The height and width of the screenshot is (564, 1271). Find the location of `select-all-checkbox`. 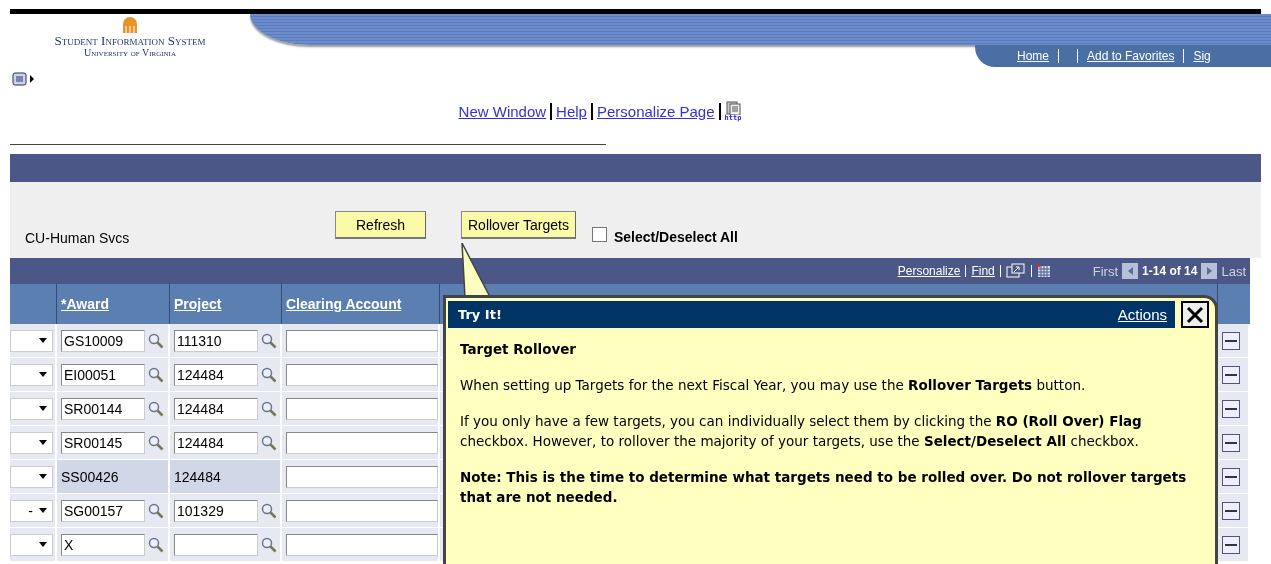

select-all-checkbox is located at coordinates (599, 234).